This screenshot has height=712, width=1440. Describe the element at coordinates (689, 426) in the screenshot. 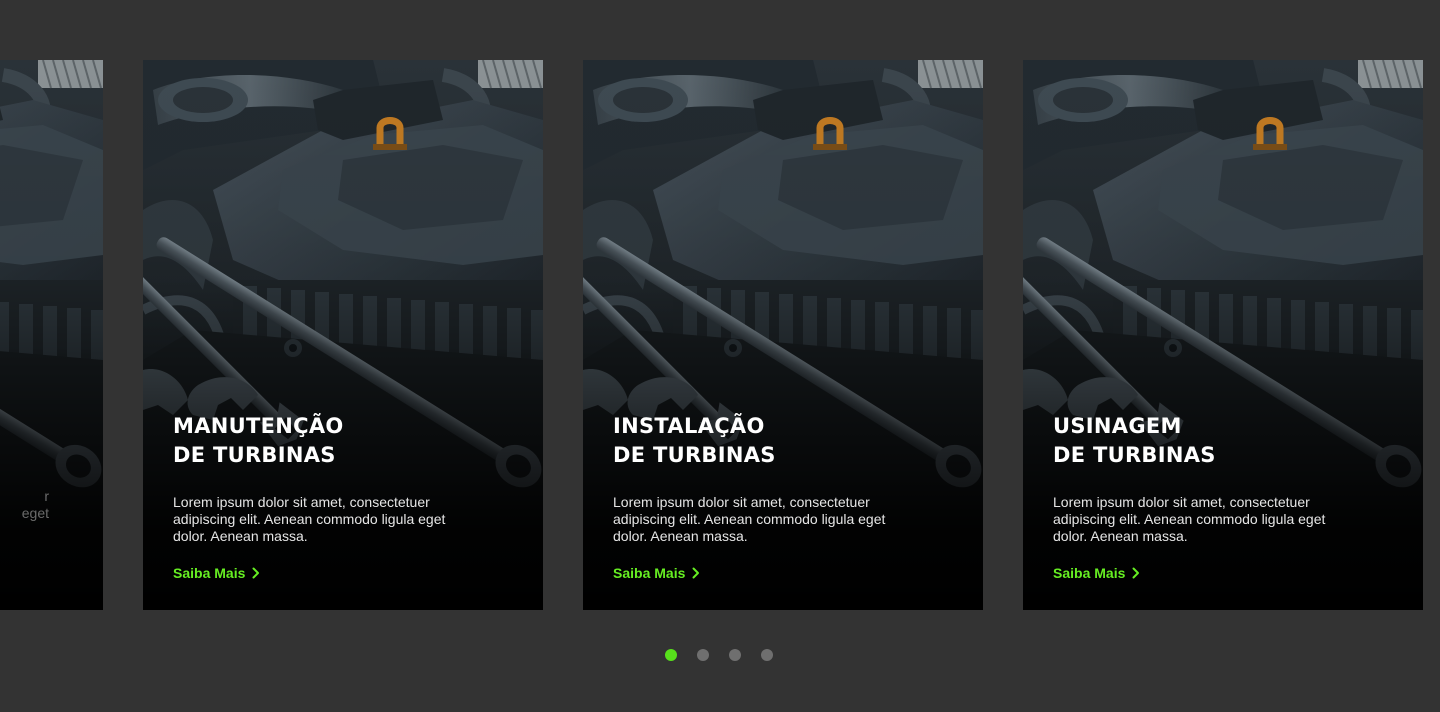

I see `card-title-line: INSTALAÇÃO` at that location.